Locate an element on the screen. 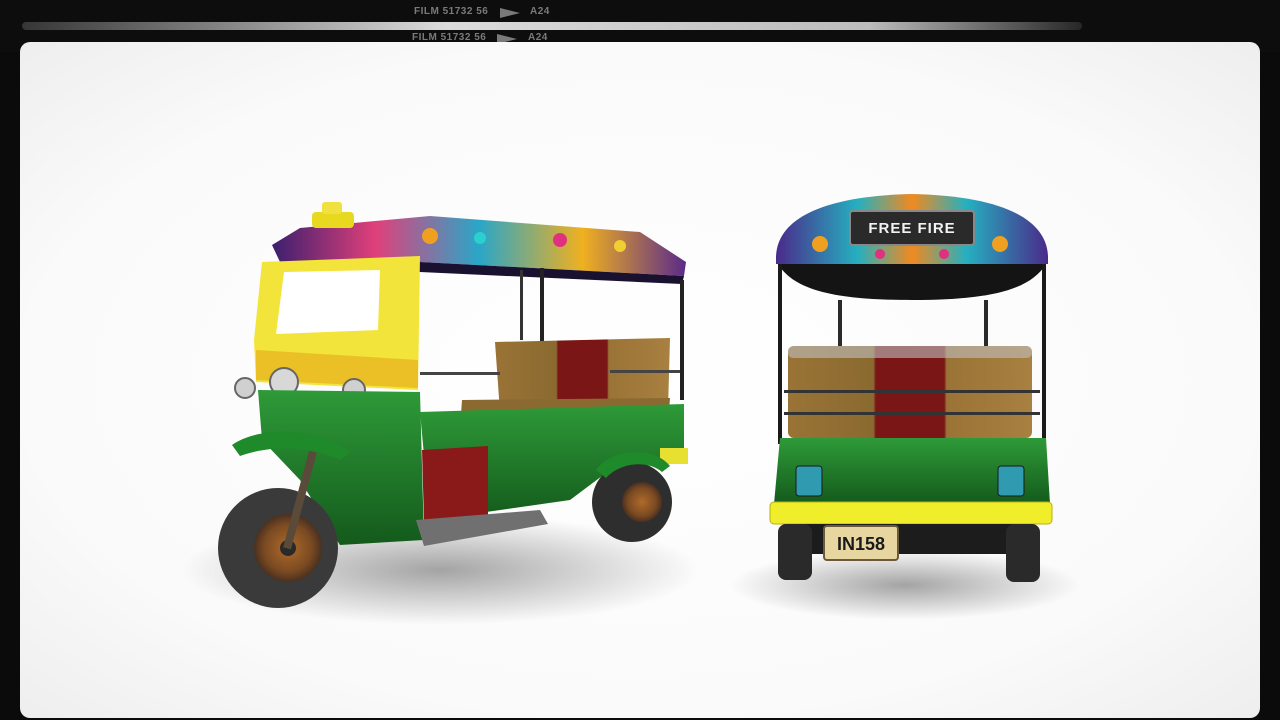 The image size is (1280, 720). rear-rim is located at coordinates (642, 502).